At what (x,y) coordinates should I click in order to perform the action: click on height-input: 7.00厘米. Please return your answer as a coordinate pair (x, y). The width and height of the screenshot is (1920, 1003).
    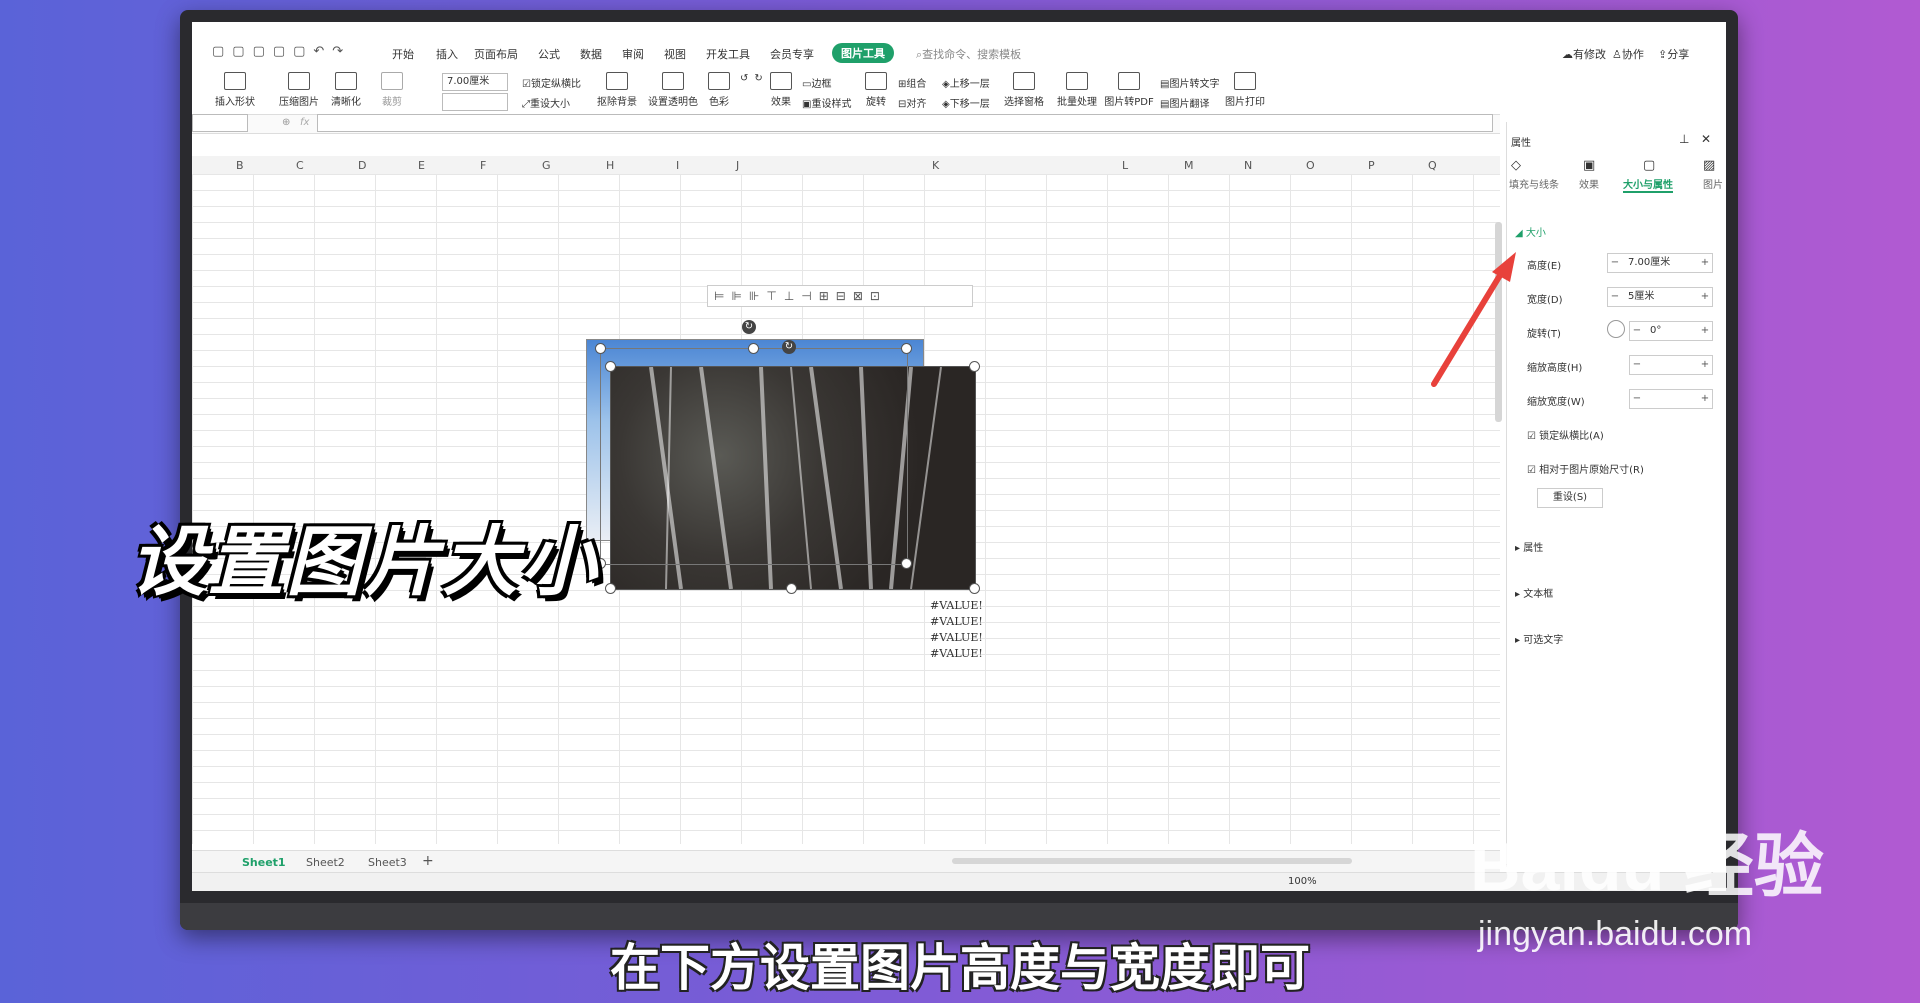
    Looking at the image, I should click on (1649, 263).